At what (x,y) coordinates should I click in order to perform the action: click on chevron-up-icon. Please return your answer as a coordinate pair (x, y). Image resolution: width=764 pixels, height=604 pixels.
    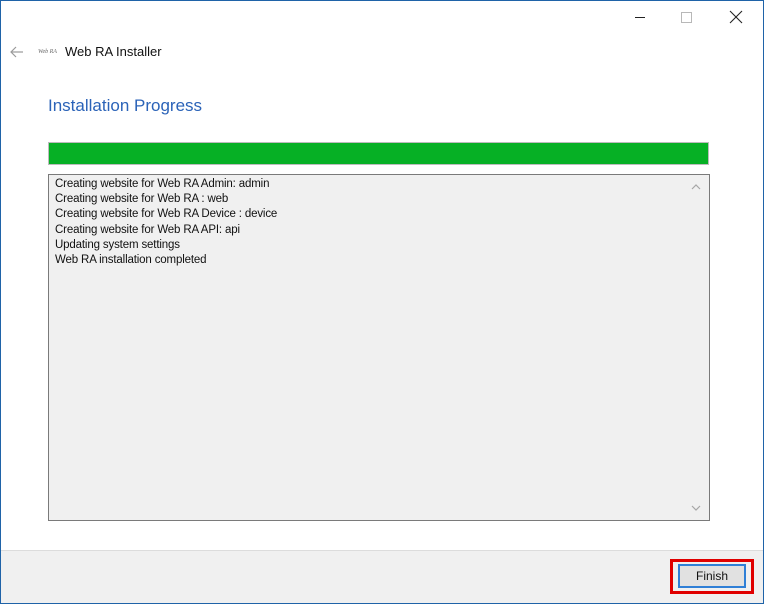
    Looking at the image, I should click on (696, 187).